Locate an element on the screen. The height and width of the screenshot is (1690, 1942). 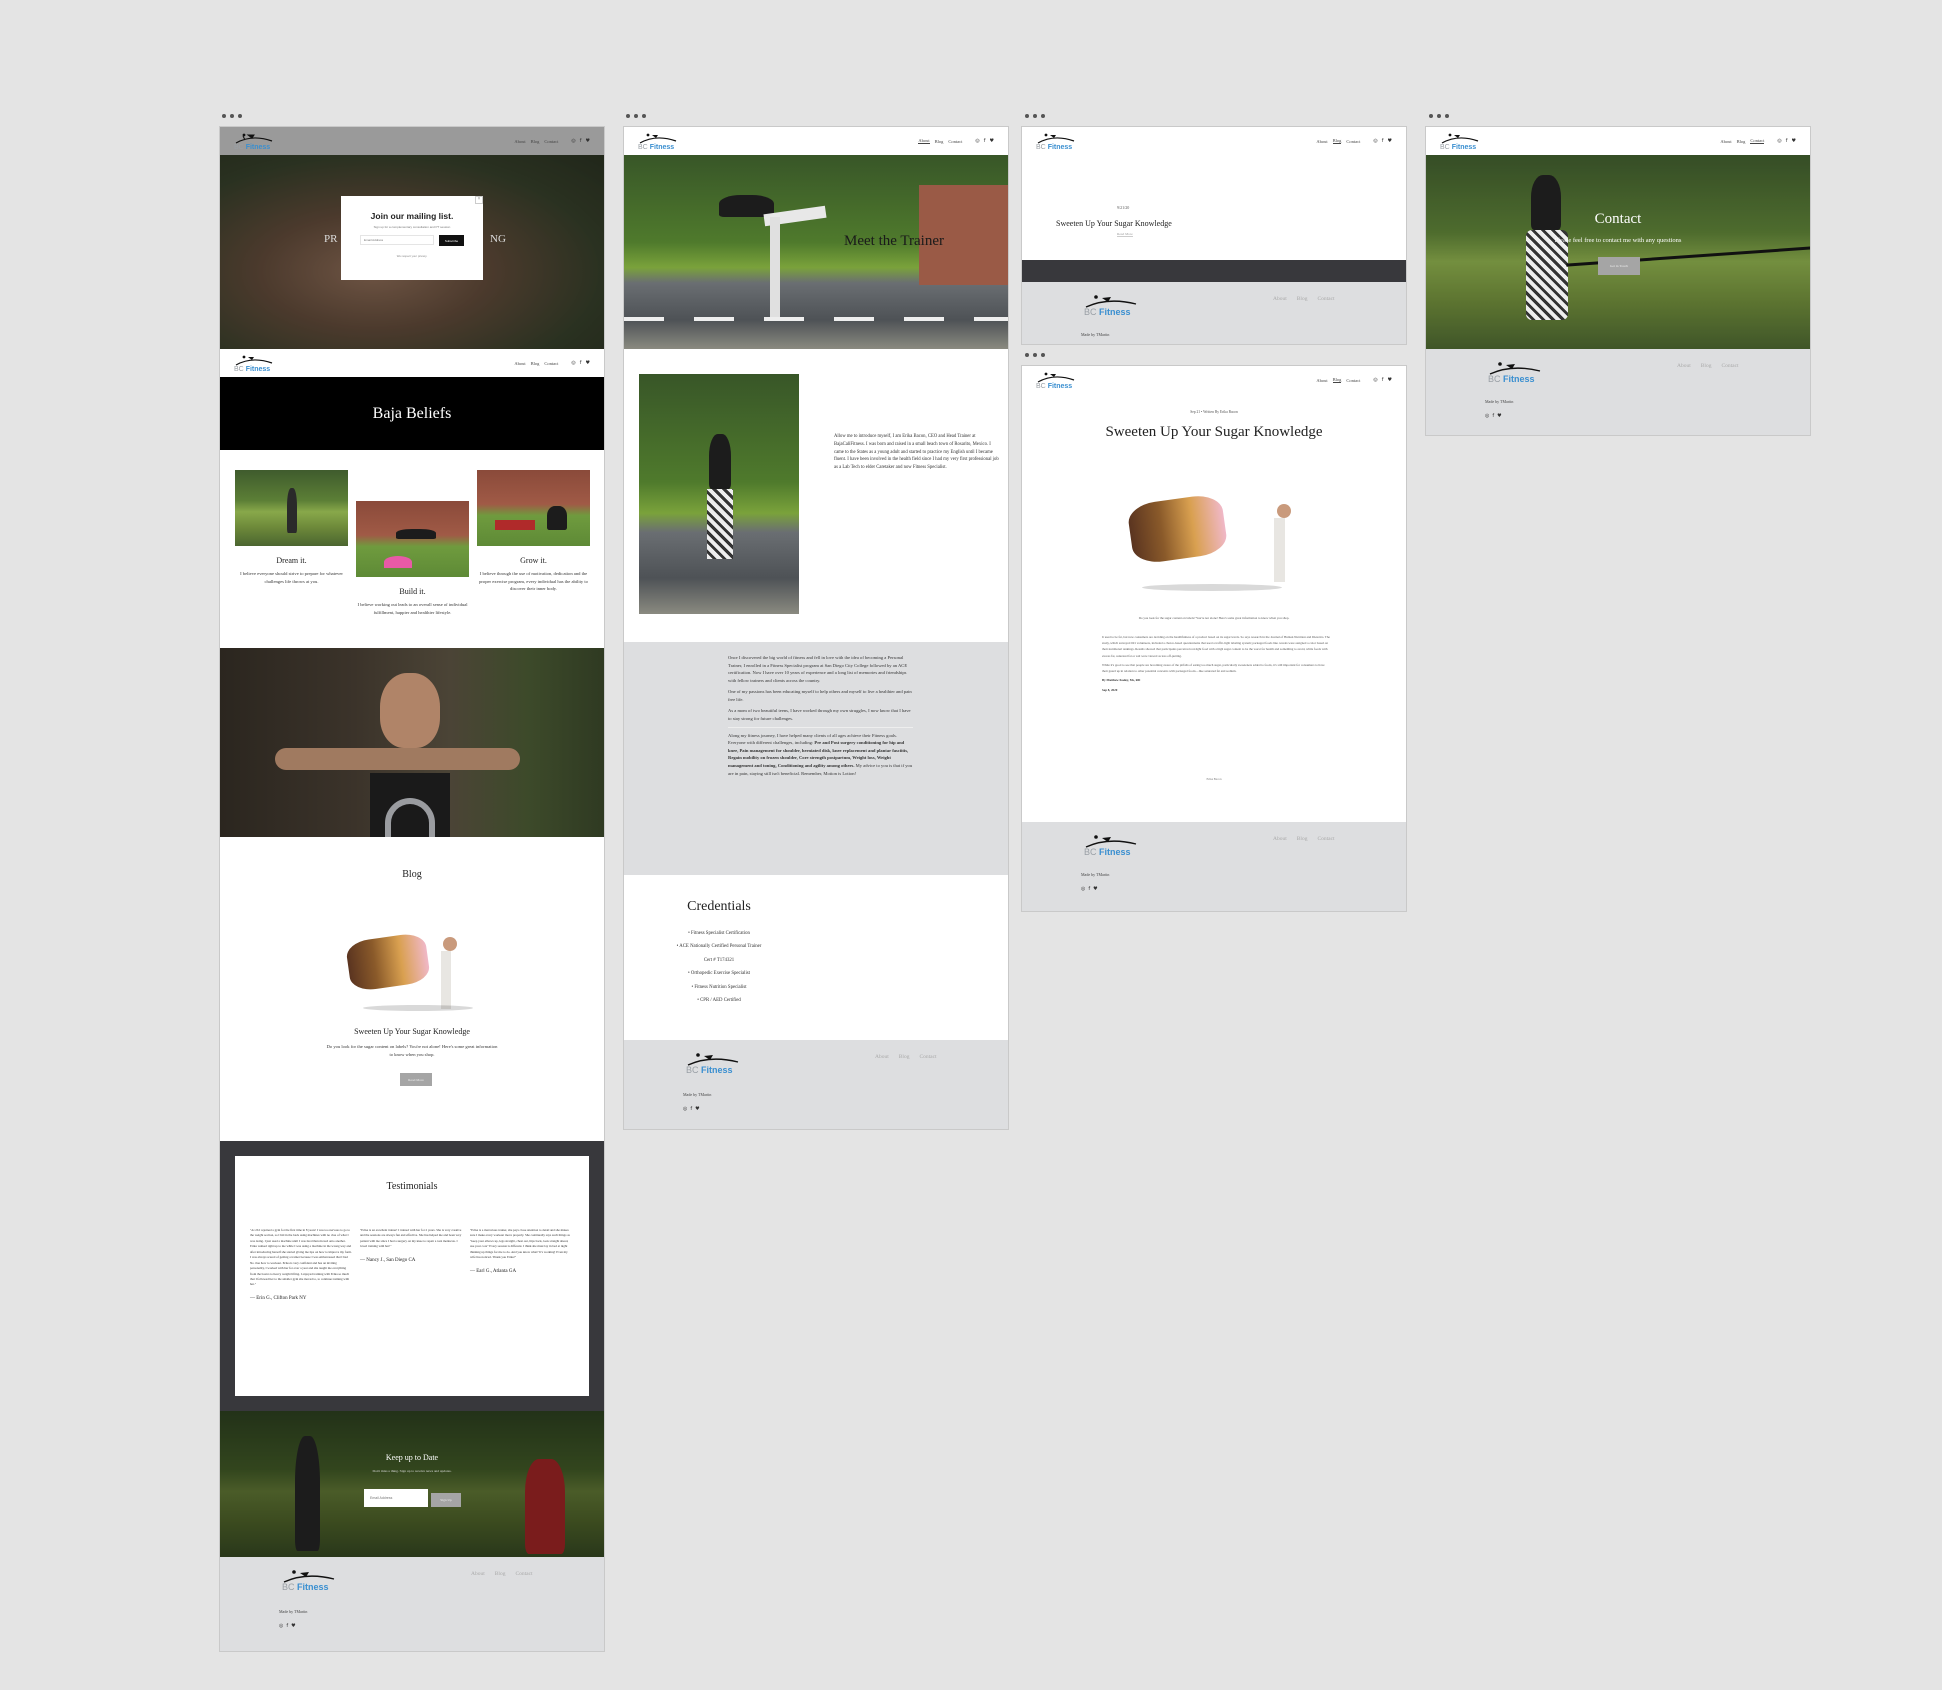
testimonial-author: — Nancy J., San Diego CA is located at coordinates (388, 1260).